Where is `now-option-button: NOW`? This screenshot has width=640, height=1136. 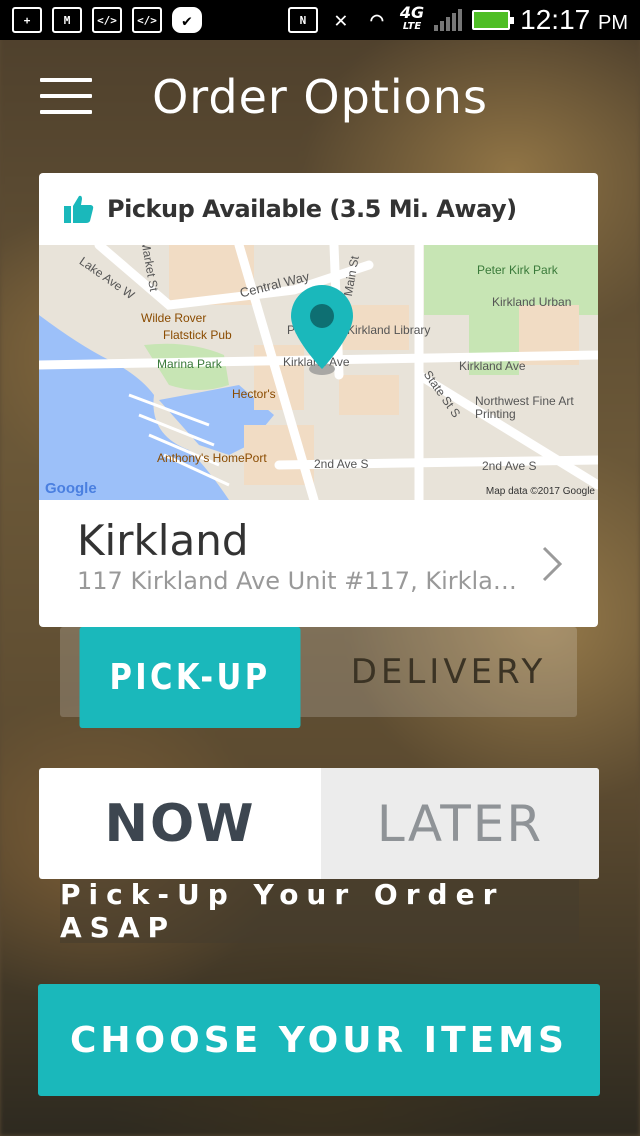 now-option-button: NOW is located at coordinates (180, 823).